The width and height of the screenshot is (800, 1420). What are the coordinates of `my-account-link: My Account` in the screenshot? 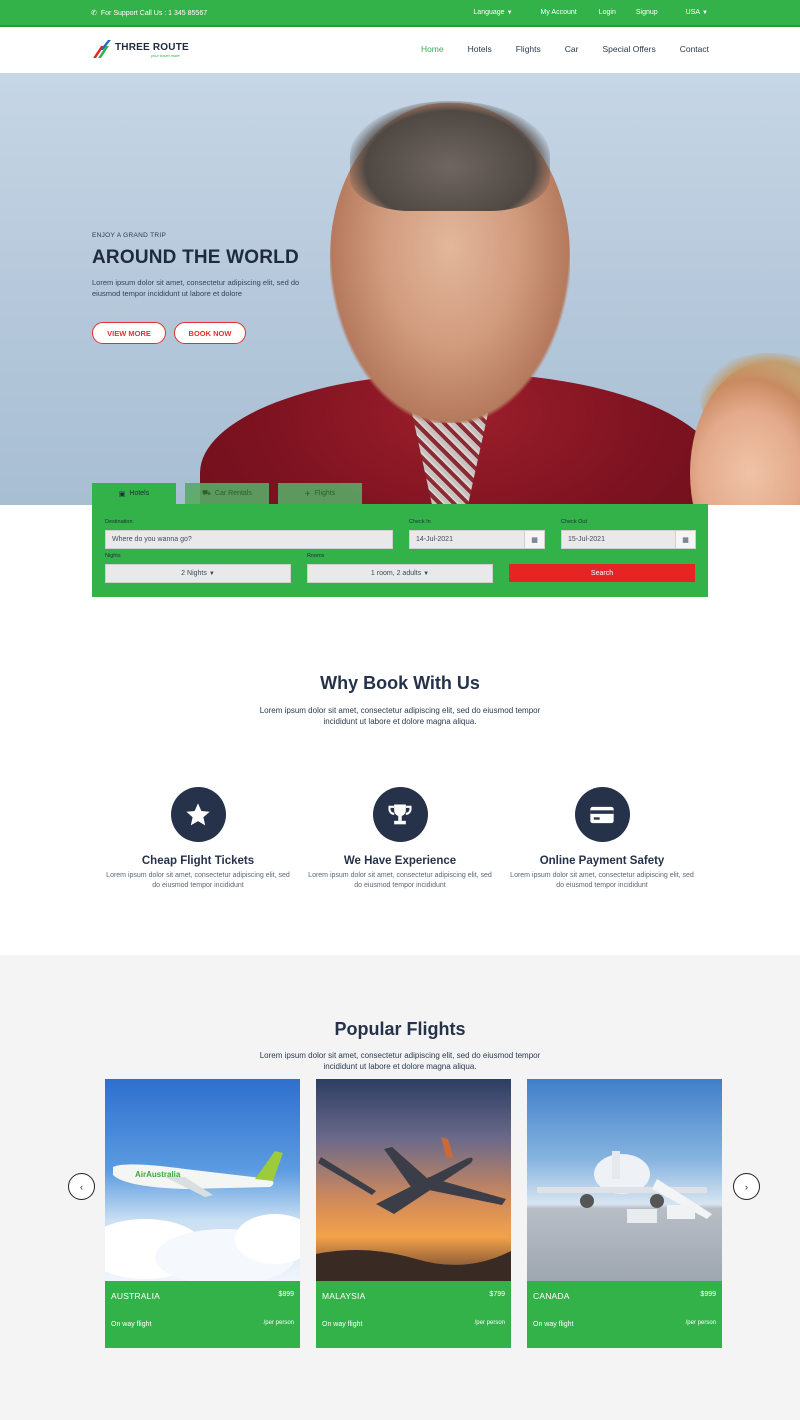 It's located at (559, 12).